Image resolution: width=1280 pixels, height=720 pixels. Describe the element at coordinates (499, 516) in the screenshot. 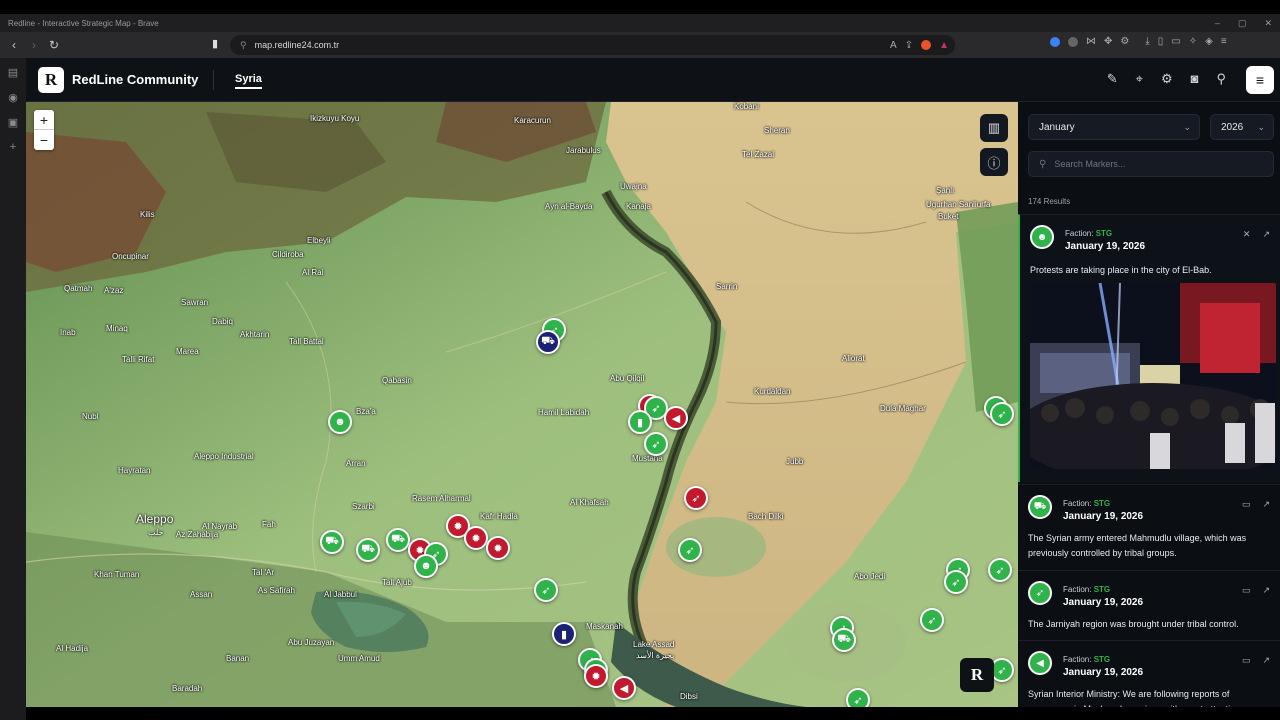

I see `place-label: Kafr Hadla` at that location.